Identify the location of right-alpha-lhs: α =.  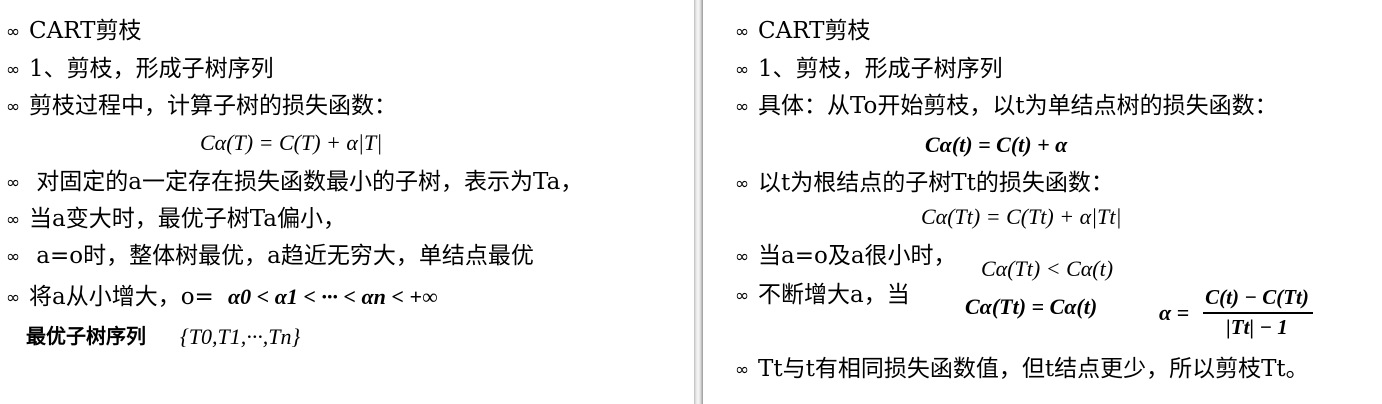
(1174, 312).